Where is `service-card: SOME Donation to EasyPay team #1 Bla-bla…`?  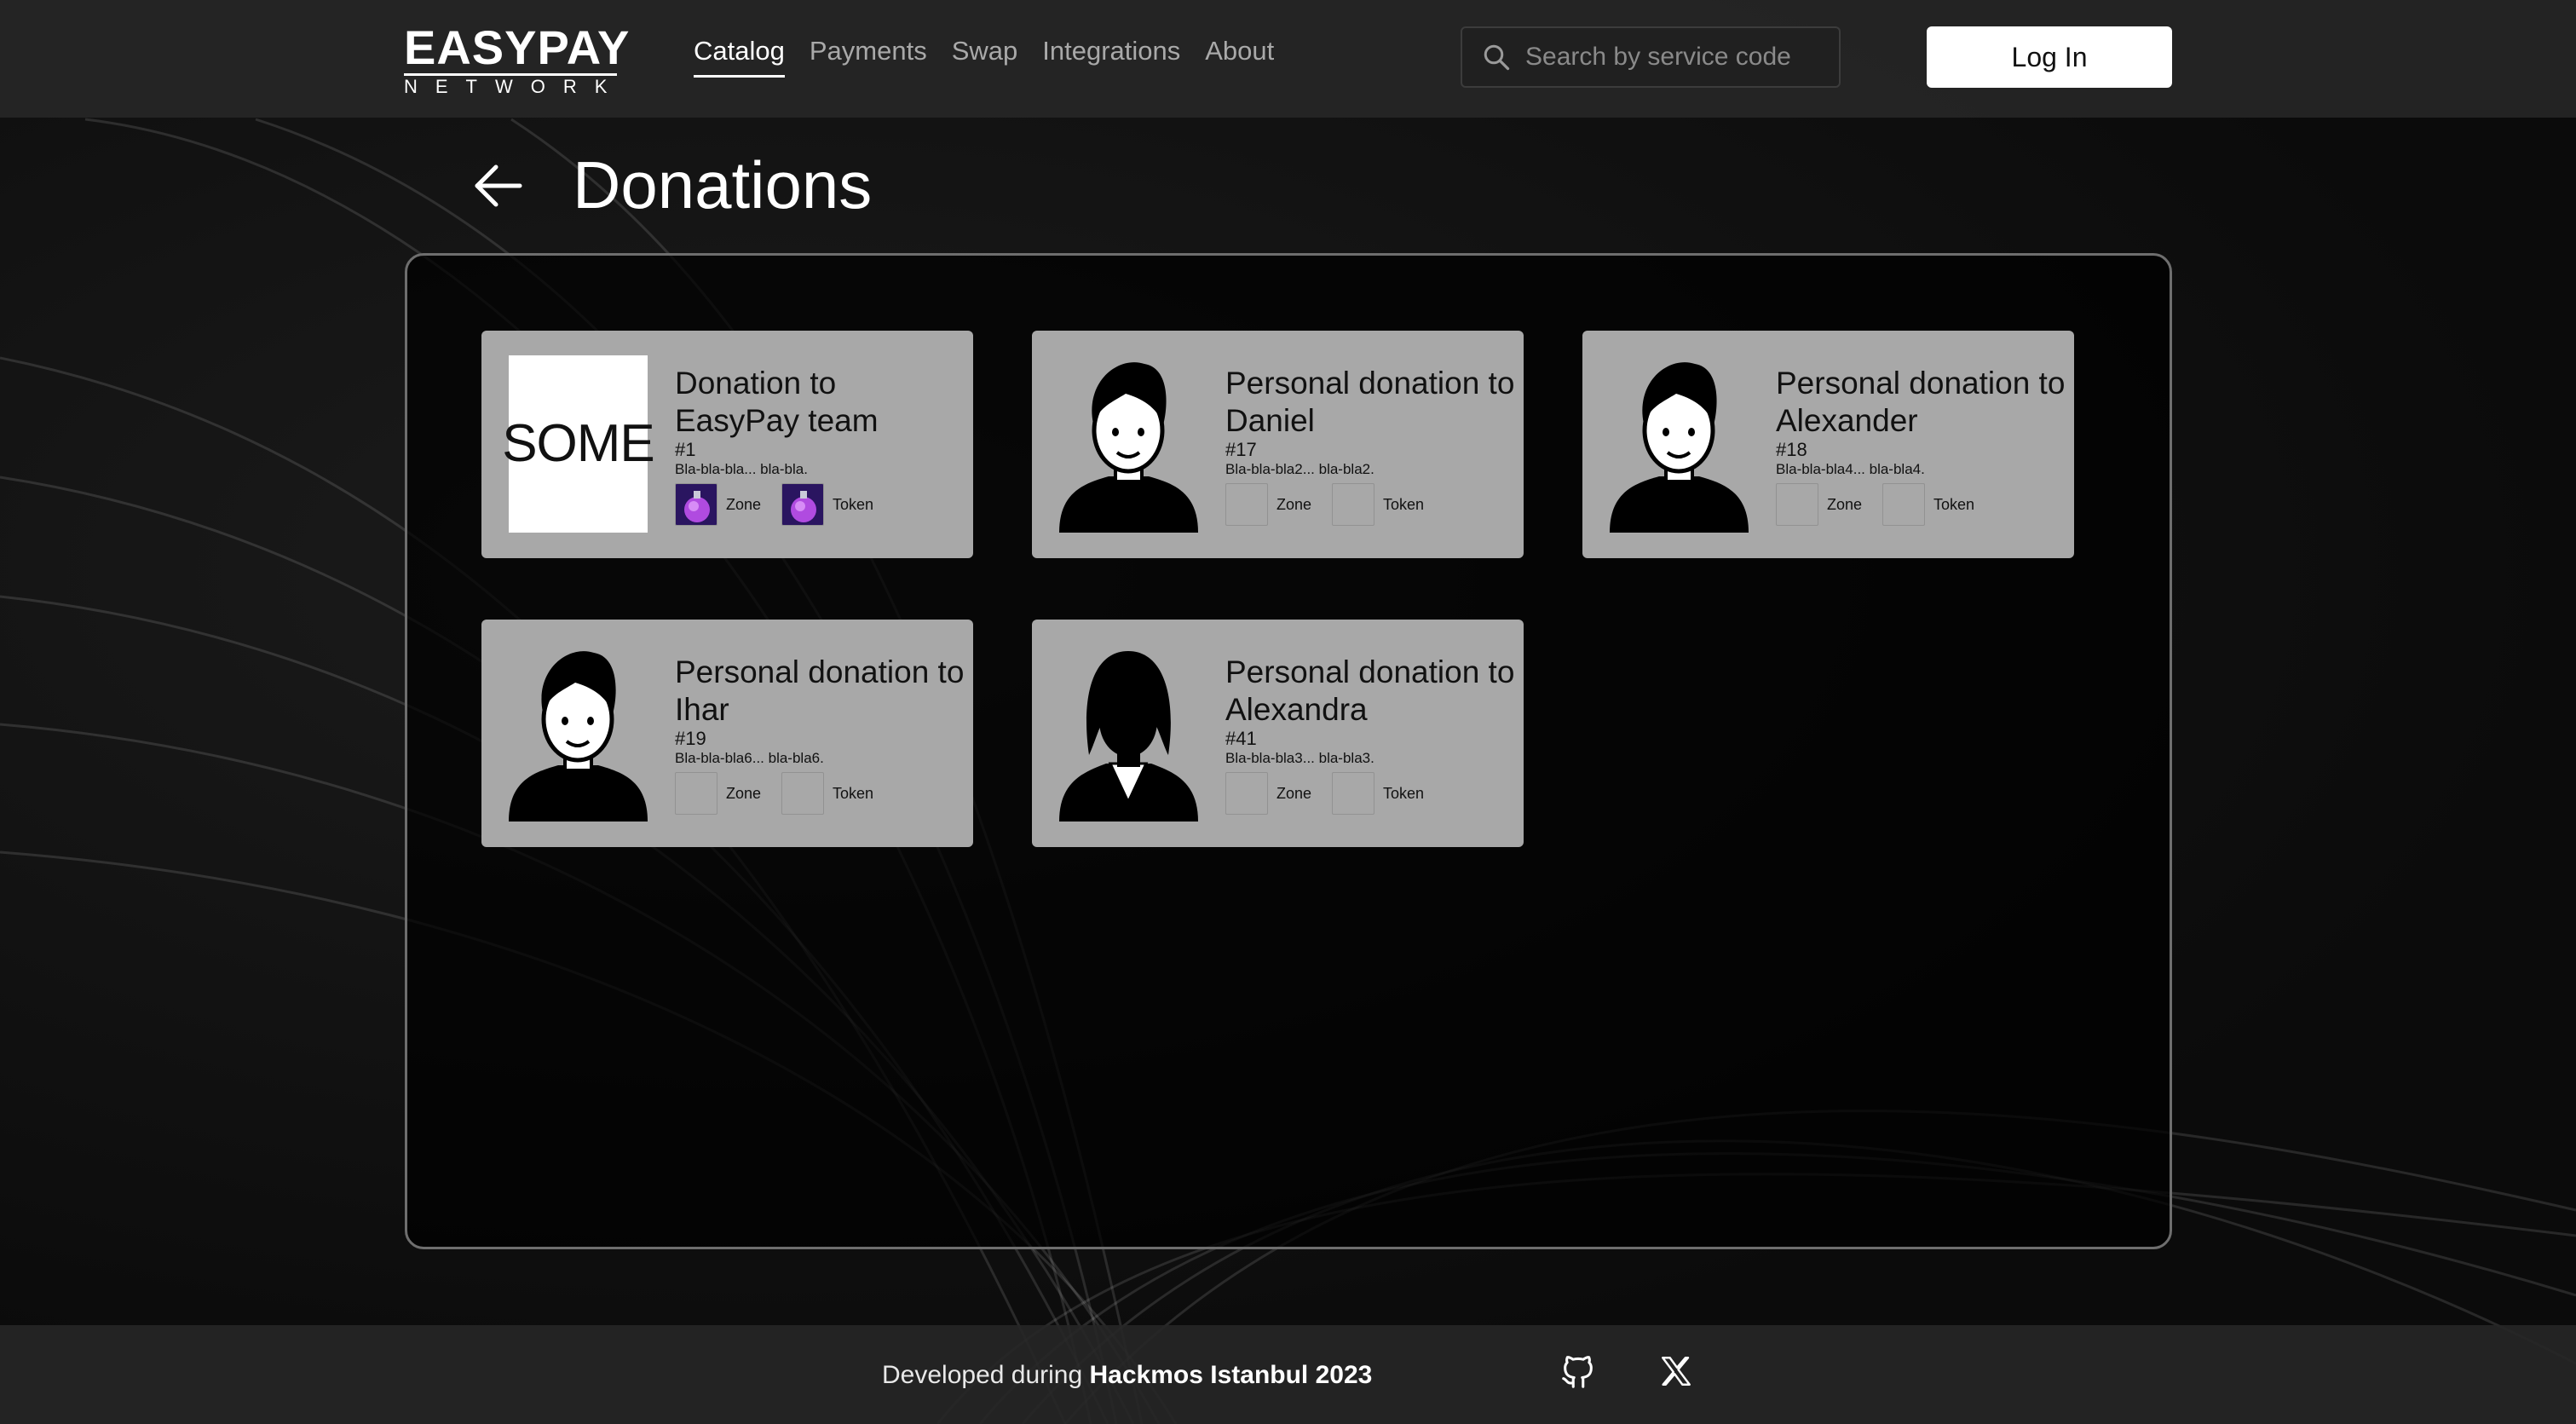 service-card: SOME Donation to EasyPay team #1 Bla-bla… is located at coordinates (727, 444).